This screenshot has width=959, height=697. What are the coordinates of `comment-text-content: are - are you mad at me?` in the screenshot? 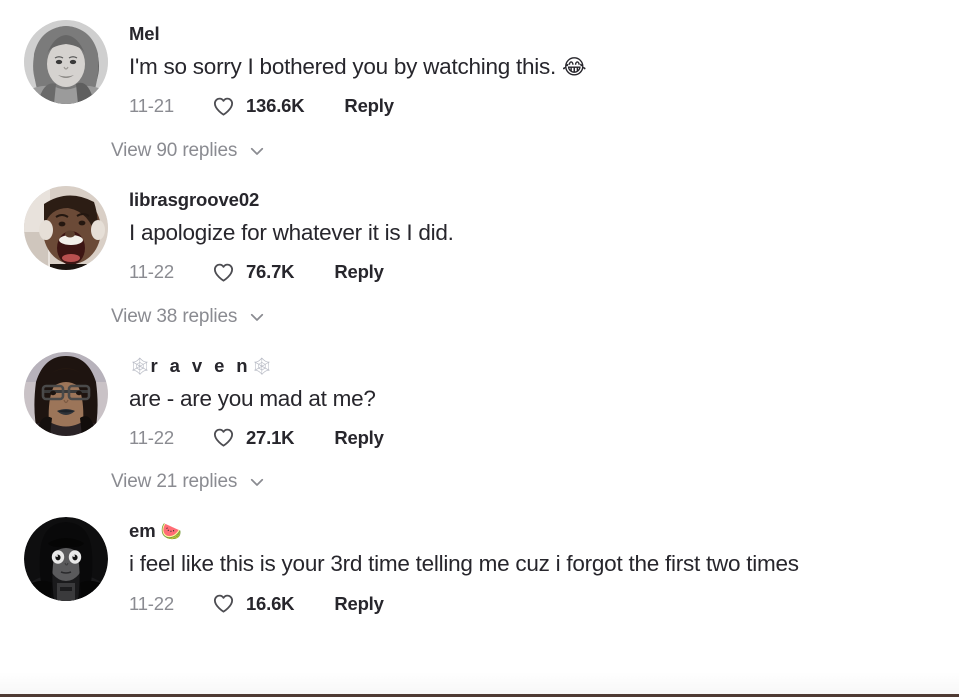 It's located at (252, 398).